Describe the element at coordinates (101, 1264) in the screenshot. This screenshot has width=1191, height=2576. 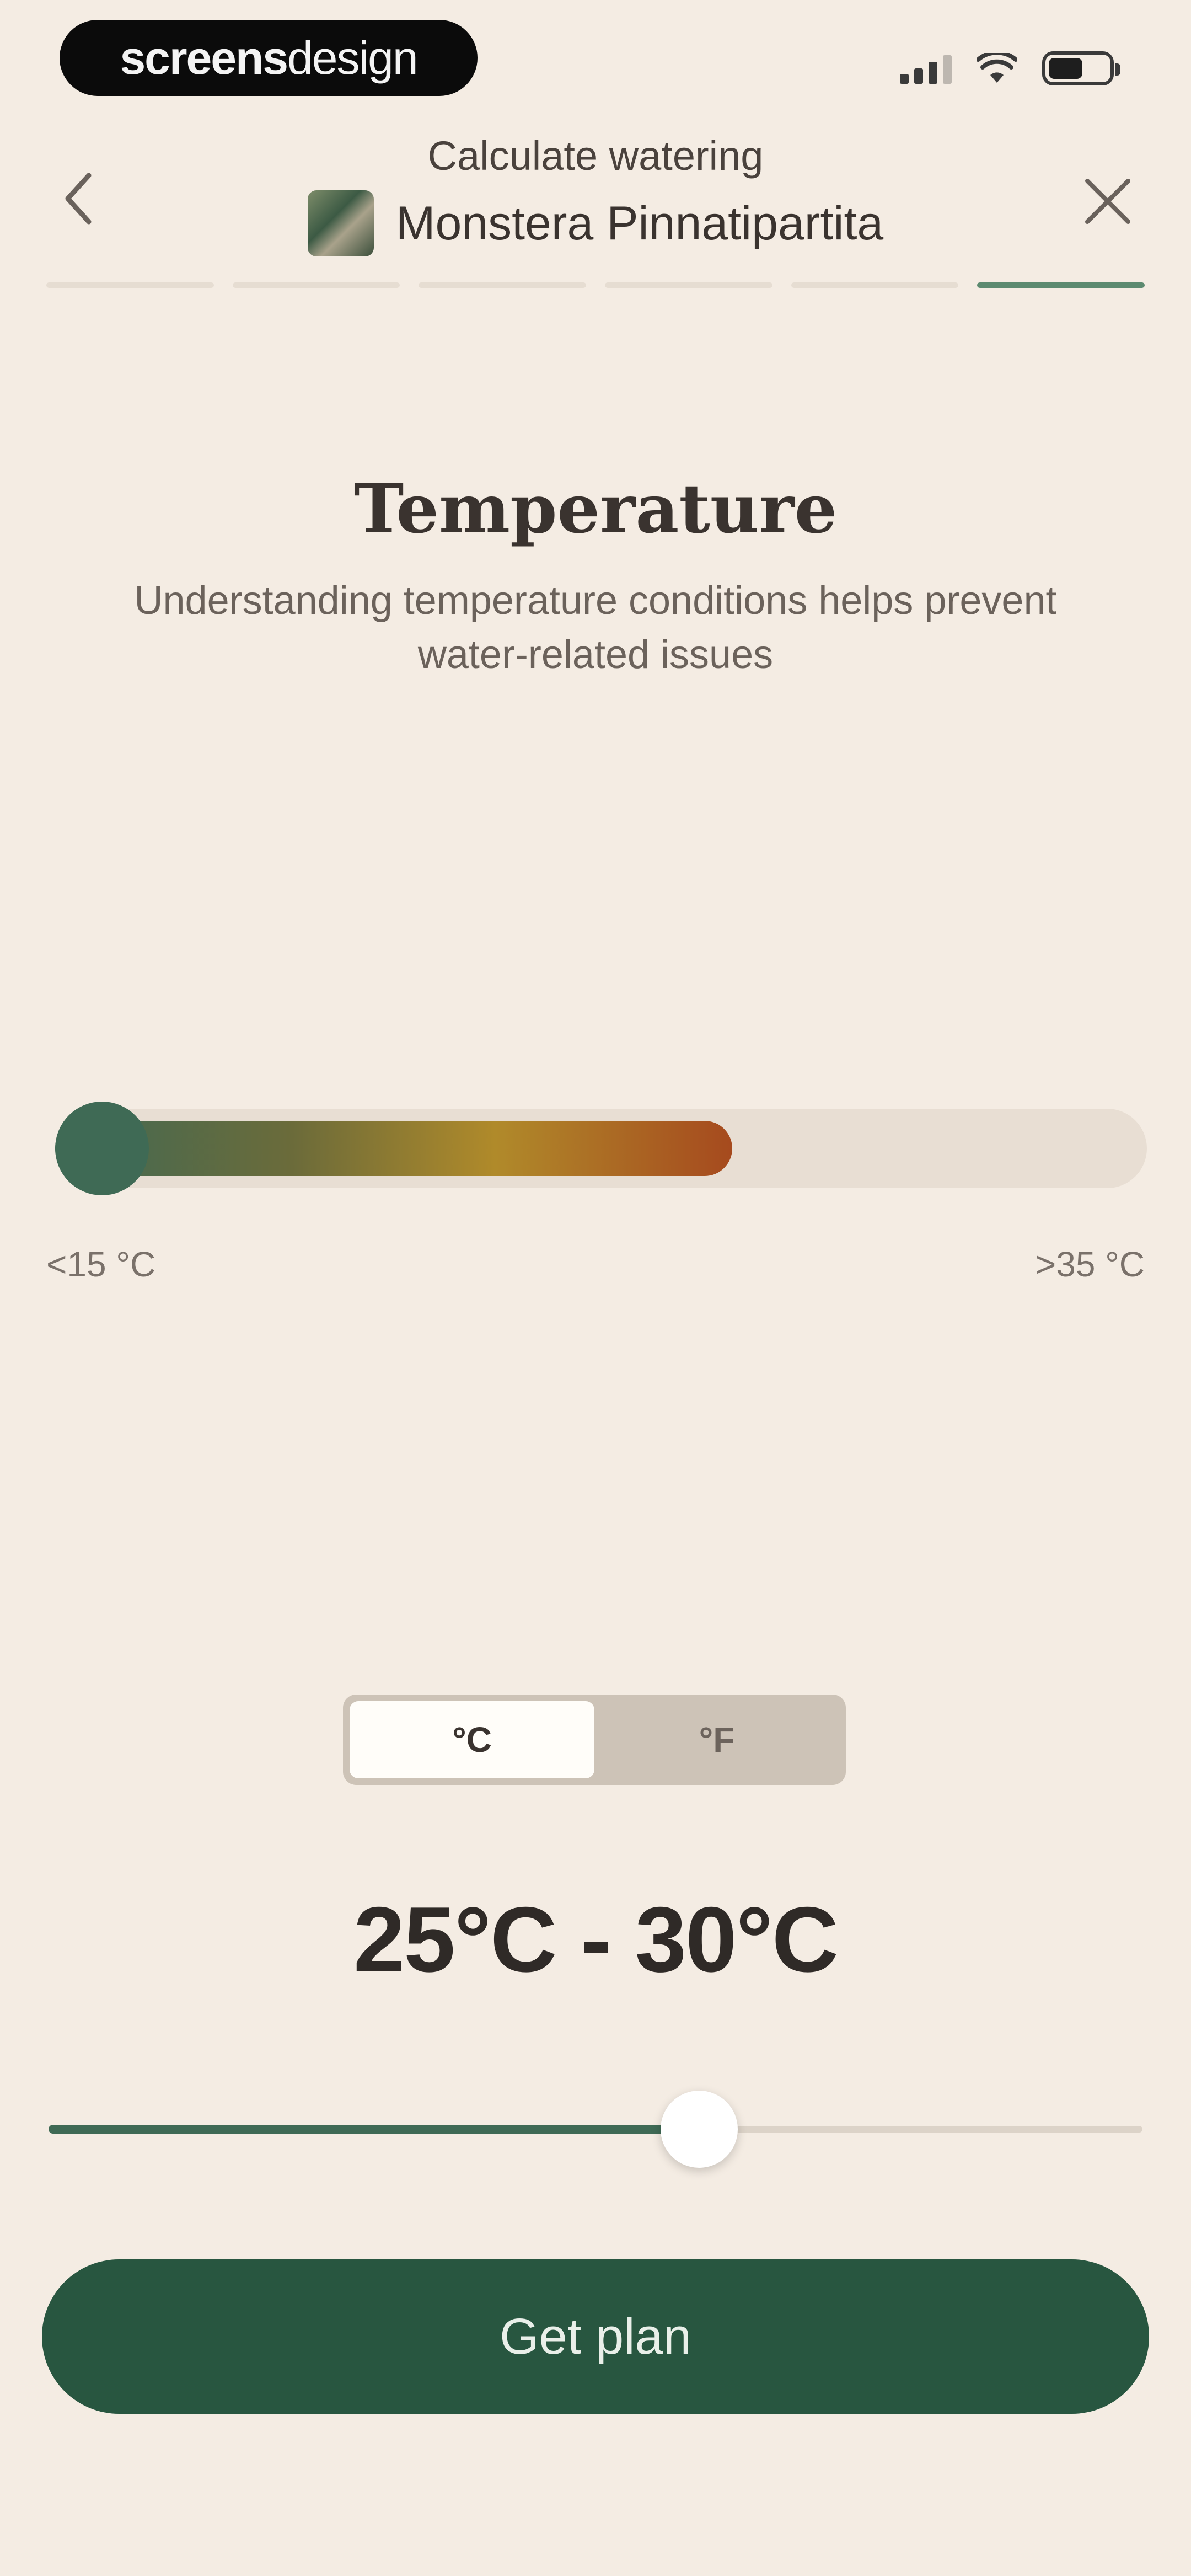
I see `thermometer-min-label: <15 °C` at that location.